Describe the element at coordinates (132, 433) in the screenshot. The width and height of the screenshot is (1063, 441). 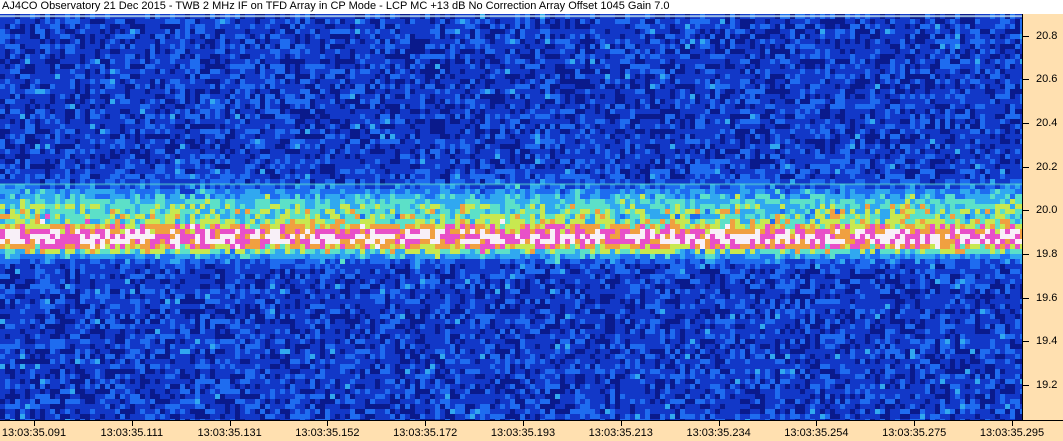
I see `x-tick-label: 13:03:35.111` at that location.